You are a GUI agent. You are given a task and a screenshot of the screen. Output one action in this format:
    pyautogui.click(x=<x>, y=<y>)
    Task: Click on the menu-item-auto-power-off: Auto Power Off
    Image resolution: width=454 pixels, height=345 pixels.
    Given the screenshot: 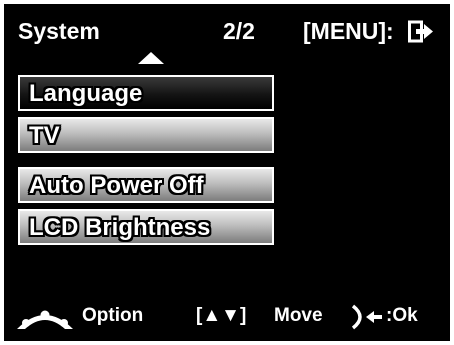 What is the action you would take?
    pyautogui.click(x=146, y=185)
    